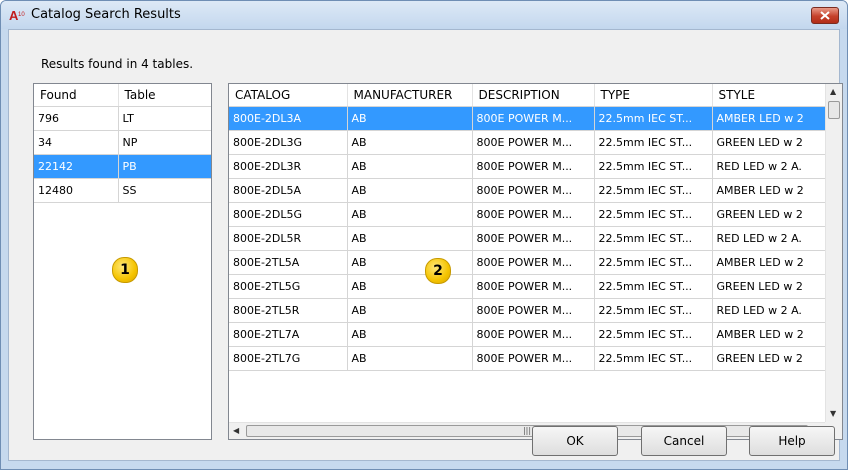 The width and height of the screenshot is (848, 470). What do you see at coordinates (288, 142) in the screenshot?
I see `catalog-cell: 800E-2DL3G` at bounding box center [288, 142].